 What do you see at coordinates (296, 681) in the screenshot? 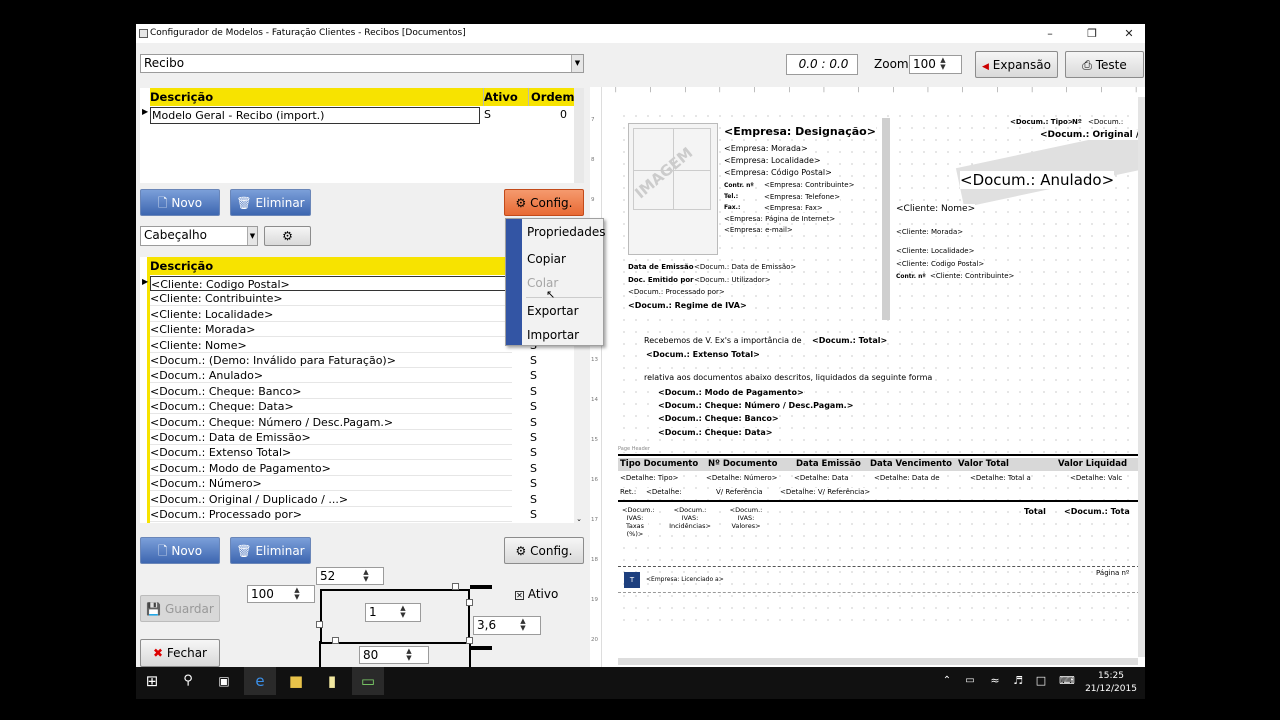
I see `explorer-icon: ■` at bounding box center [296, 681].